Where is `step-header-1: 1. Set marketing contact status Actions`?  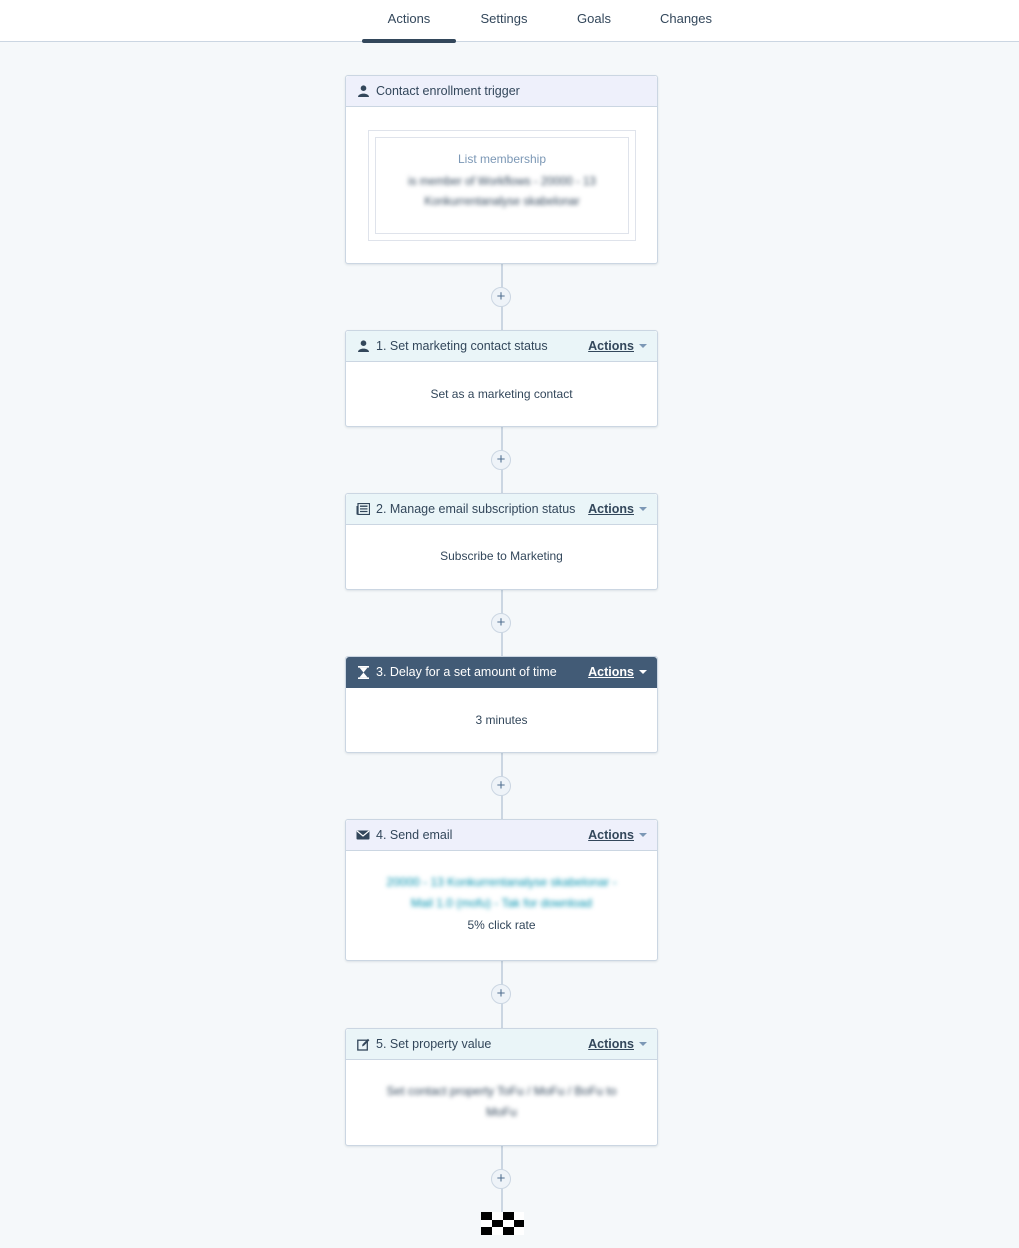
step-header-1: 1. Set marketing contact status Actions is located at coordinates (501, 346).